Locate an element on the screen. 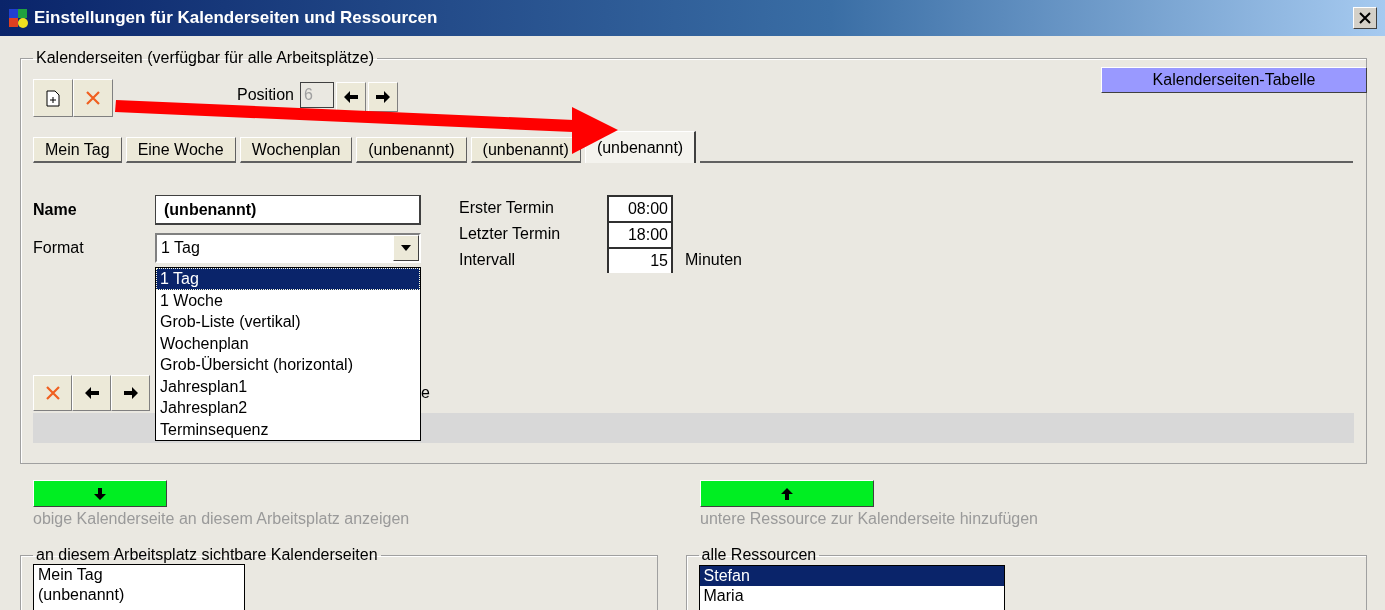 This screenshot has height=610, width=1385. dropdown-option: Terminsequenz is located at coordinates (288, 429).